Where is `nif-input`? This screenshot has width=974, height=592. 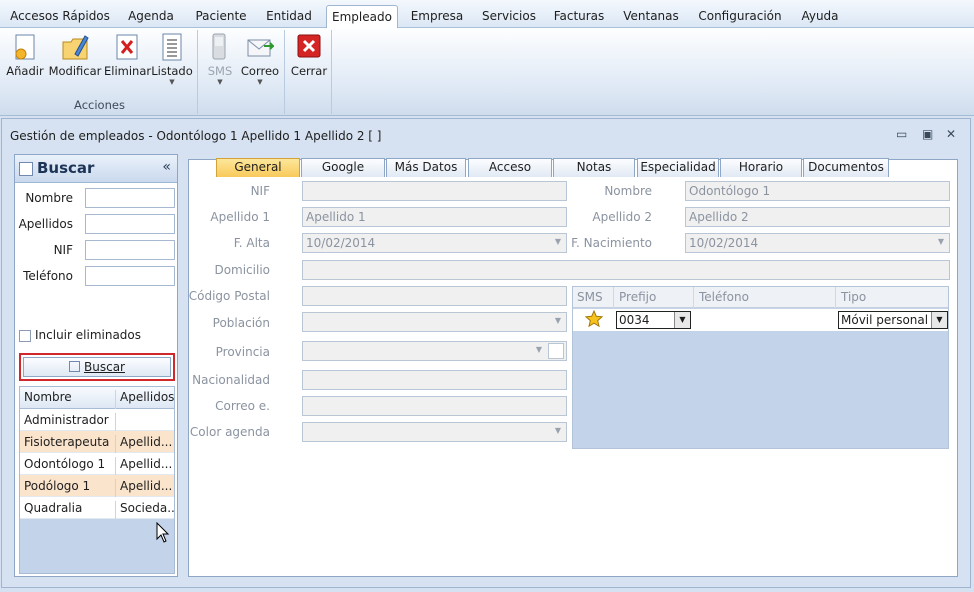
nif-input is located at coordinates (130, 250).